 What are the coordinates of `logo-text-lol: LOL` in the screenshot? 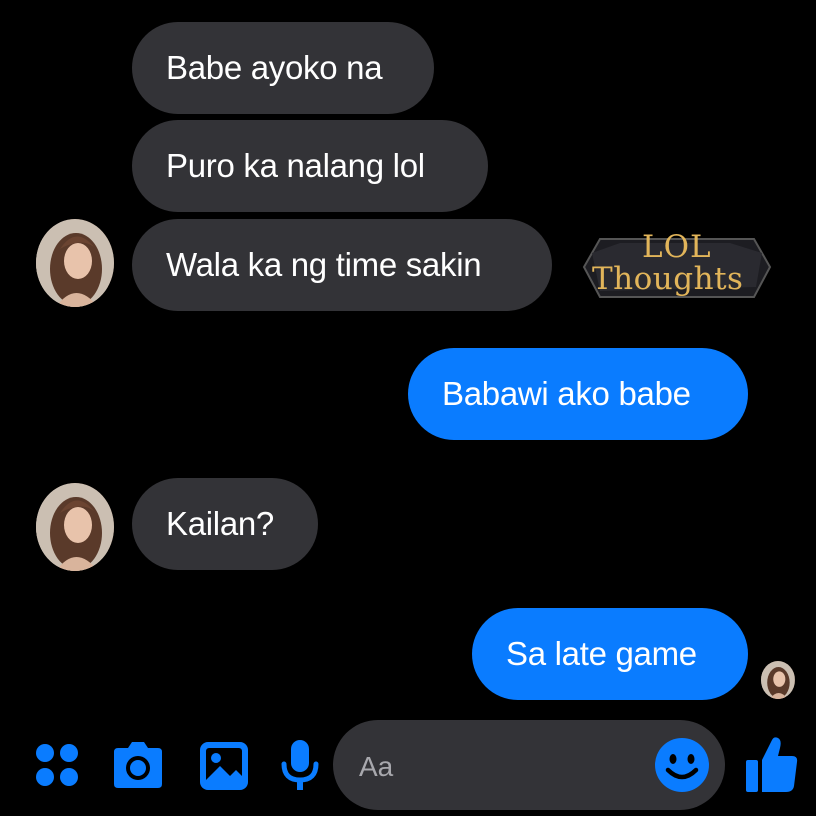 It's located at (677, 247).